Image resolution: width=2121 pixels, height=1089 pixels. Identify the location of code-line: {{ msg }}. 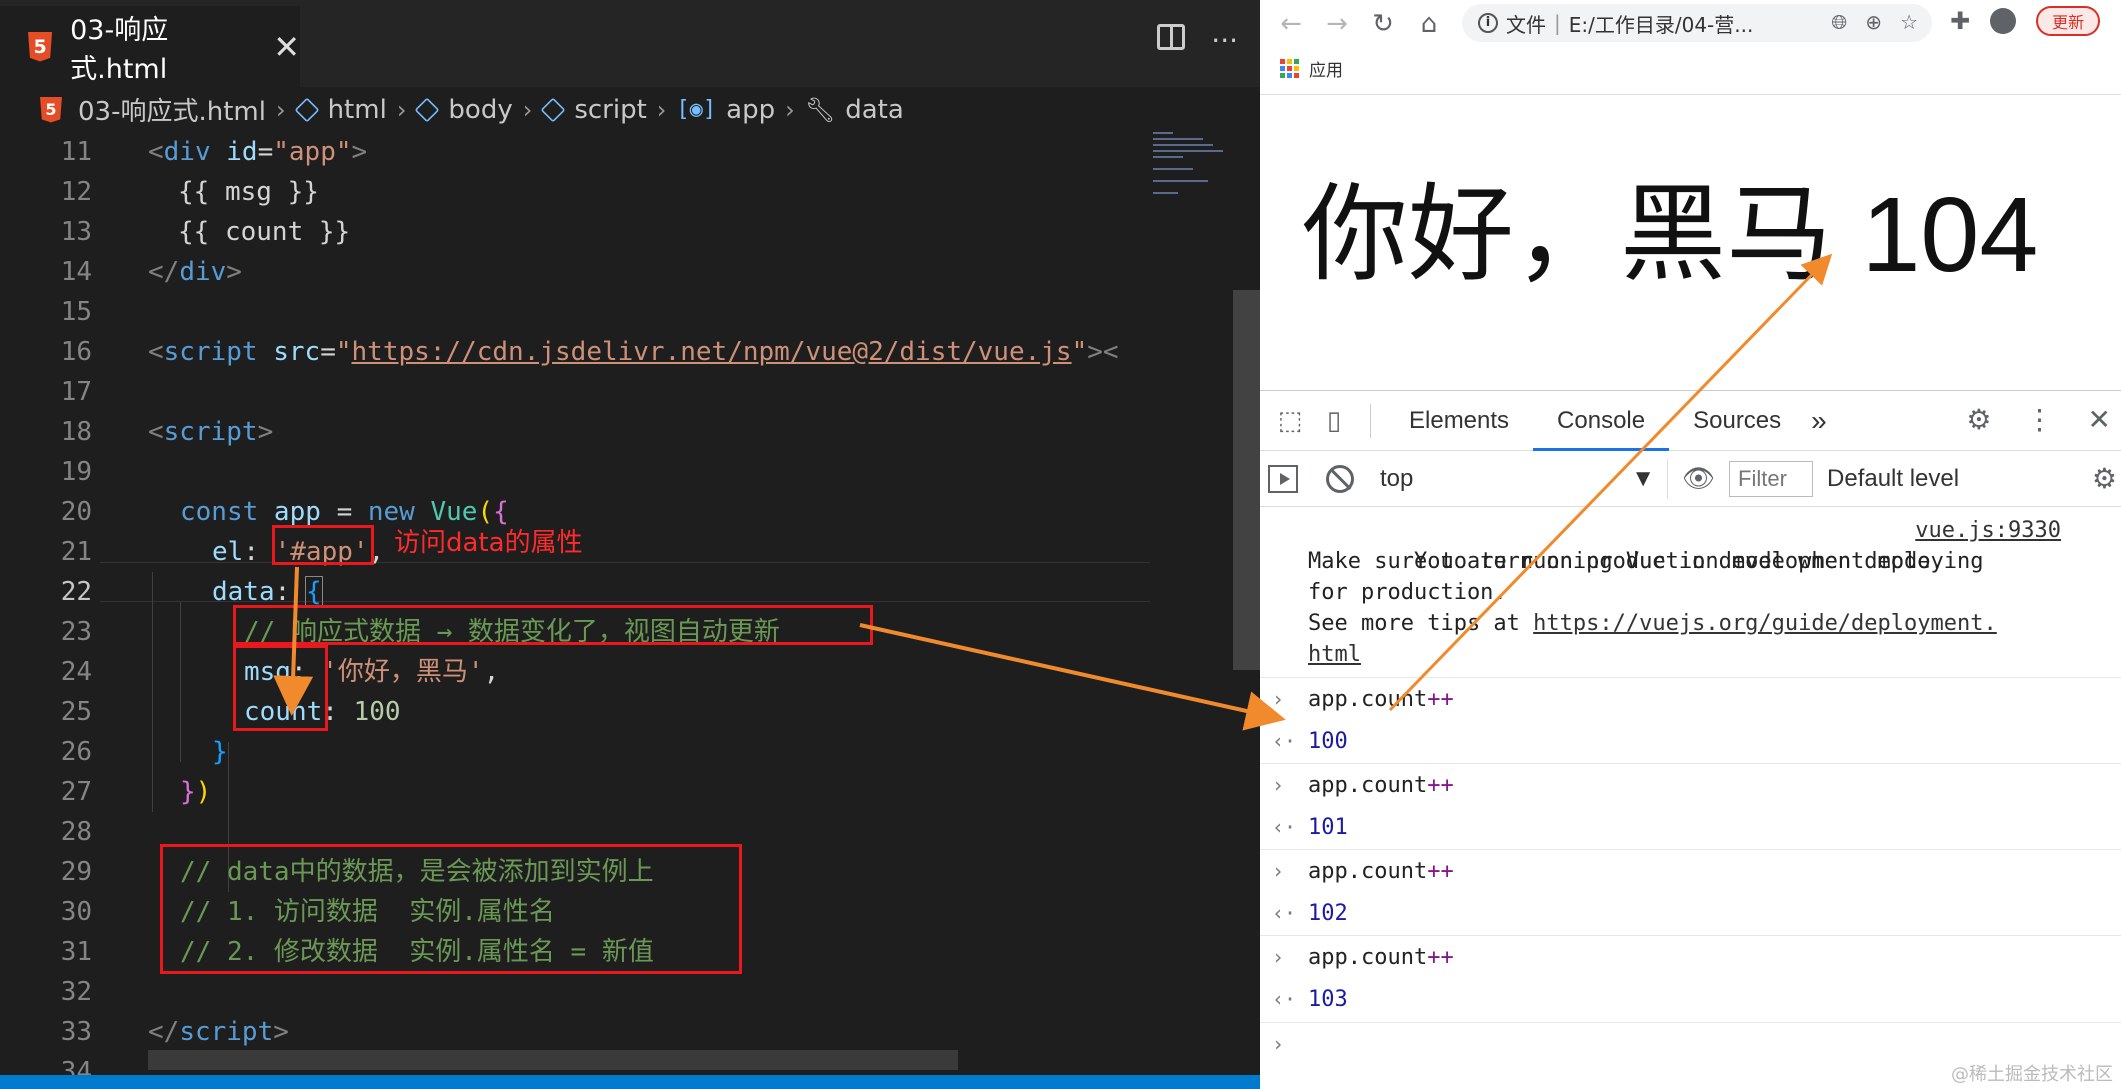
(248, 192).